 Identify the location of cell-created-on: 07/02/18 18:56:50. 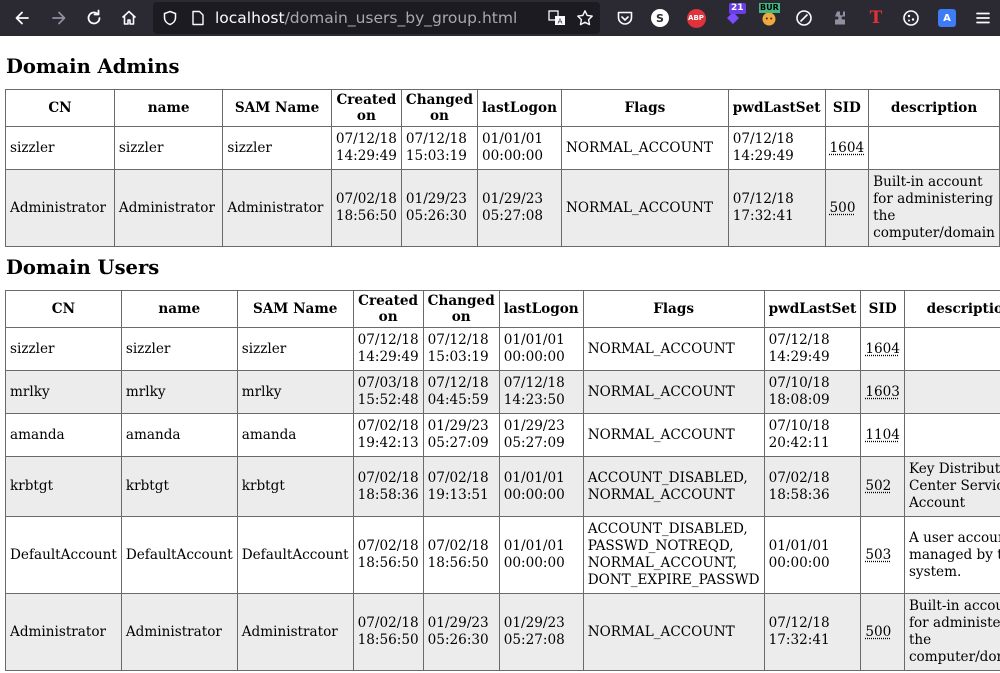
(388, 555).